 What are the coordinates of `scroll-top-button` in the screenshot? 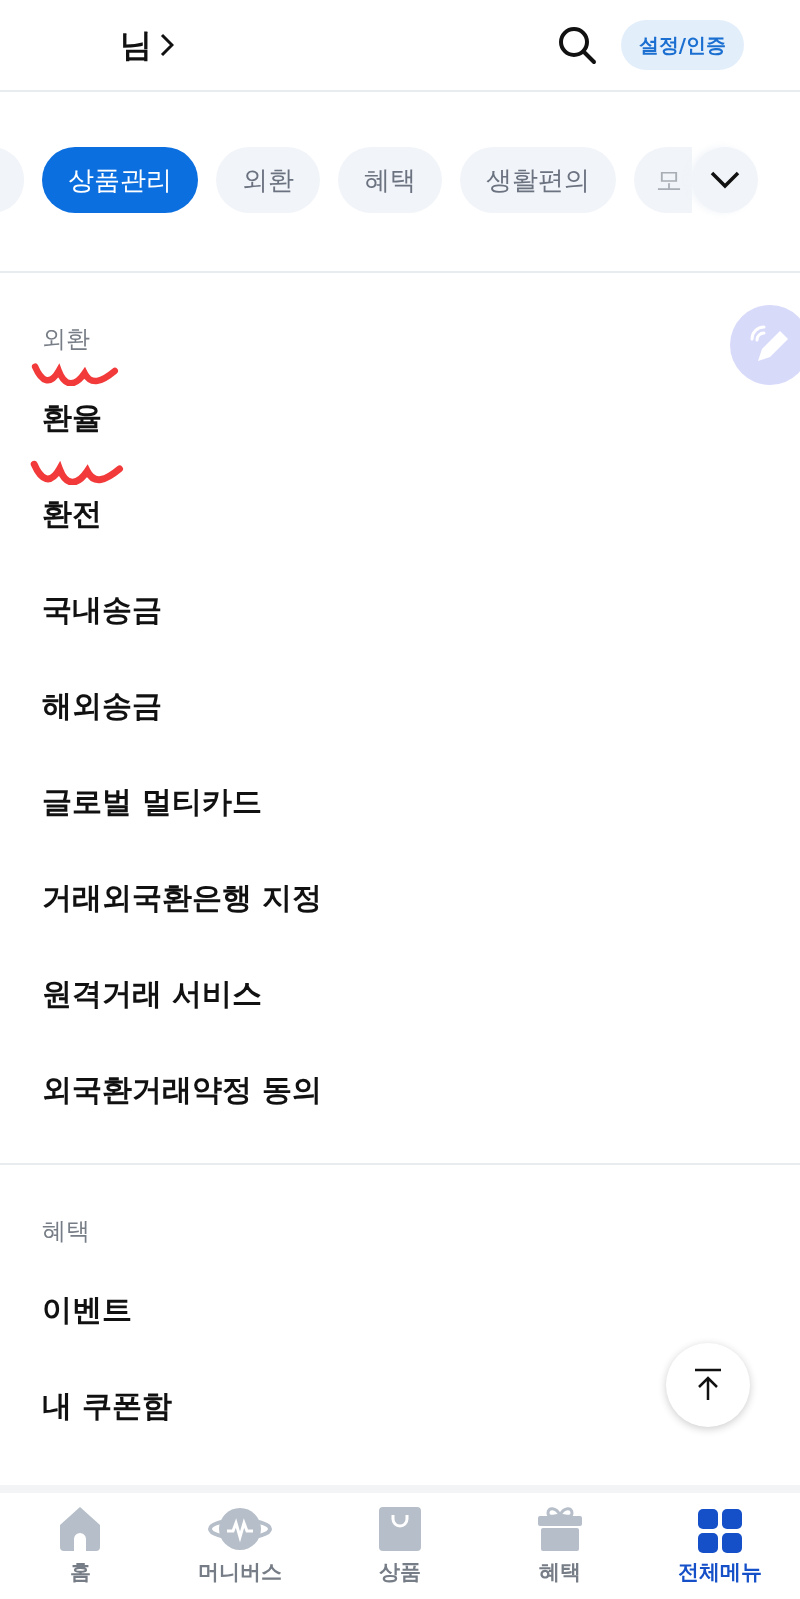 It's located at (708, 1385).